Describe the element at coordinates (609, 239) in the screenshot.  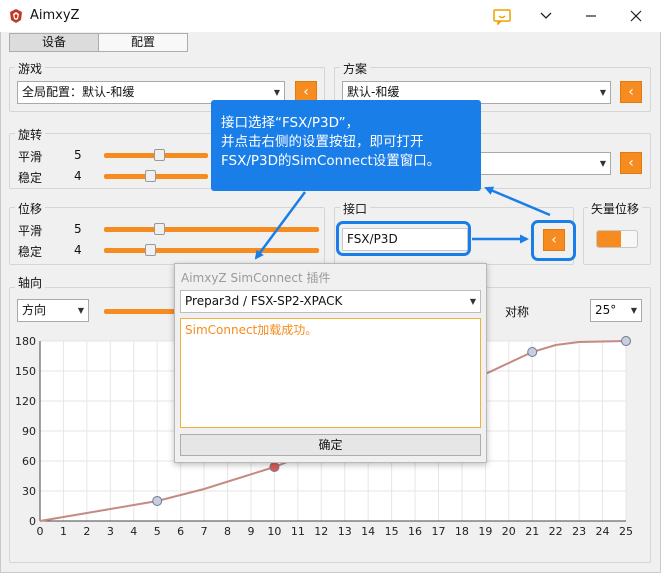
I see `vector-toggle-on` at that location.